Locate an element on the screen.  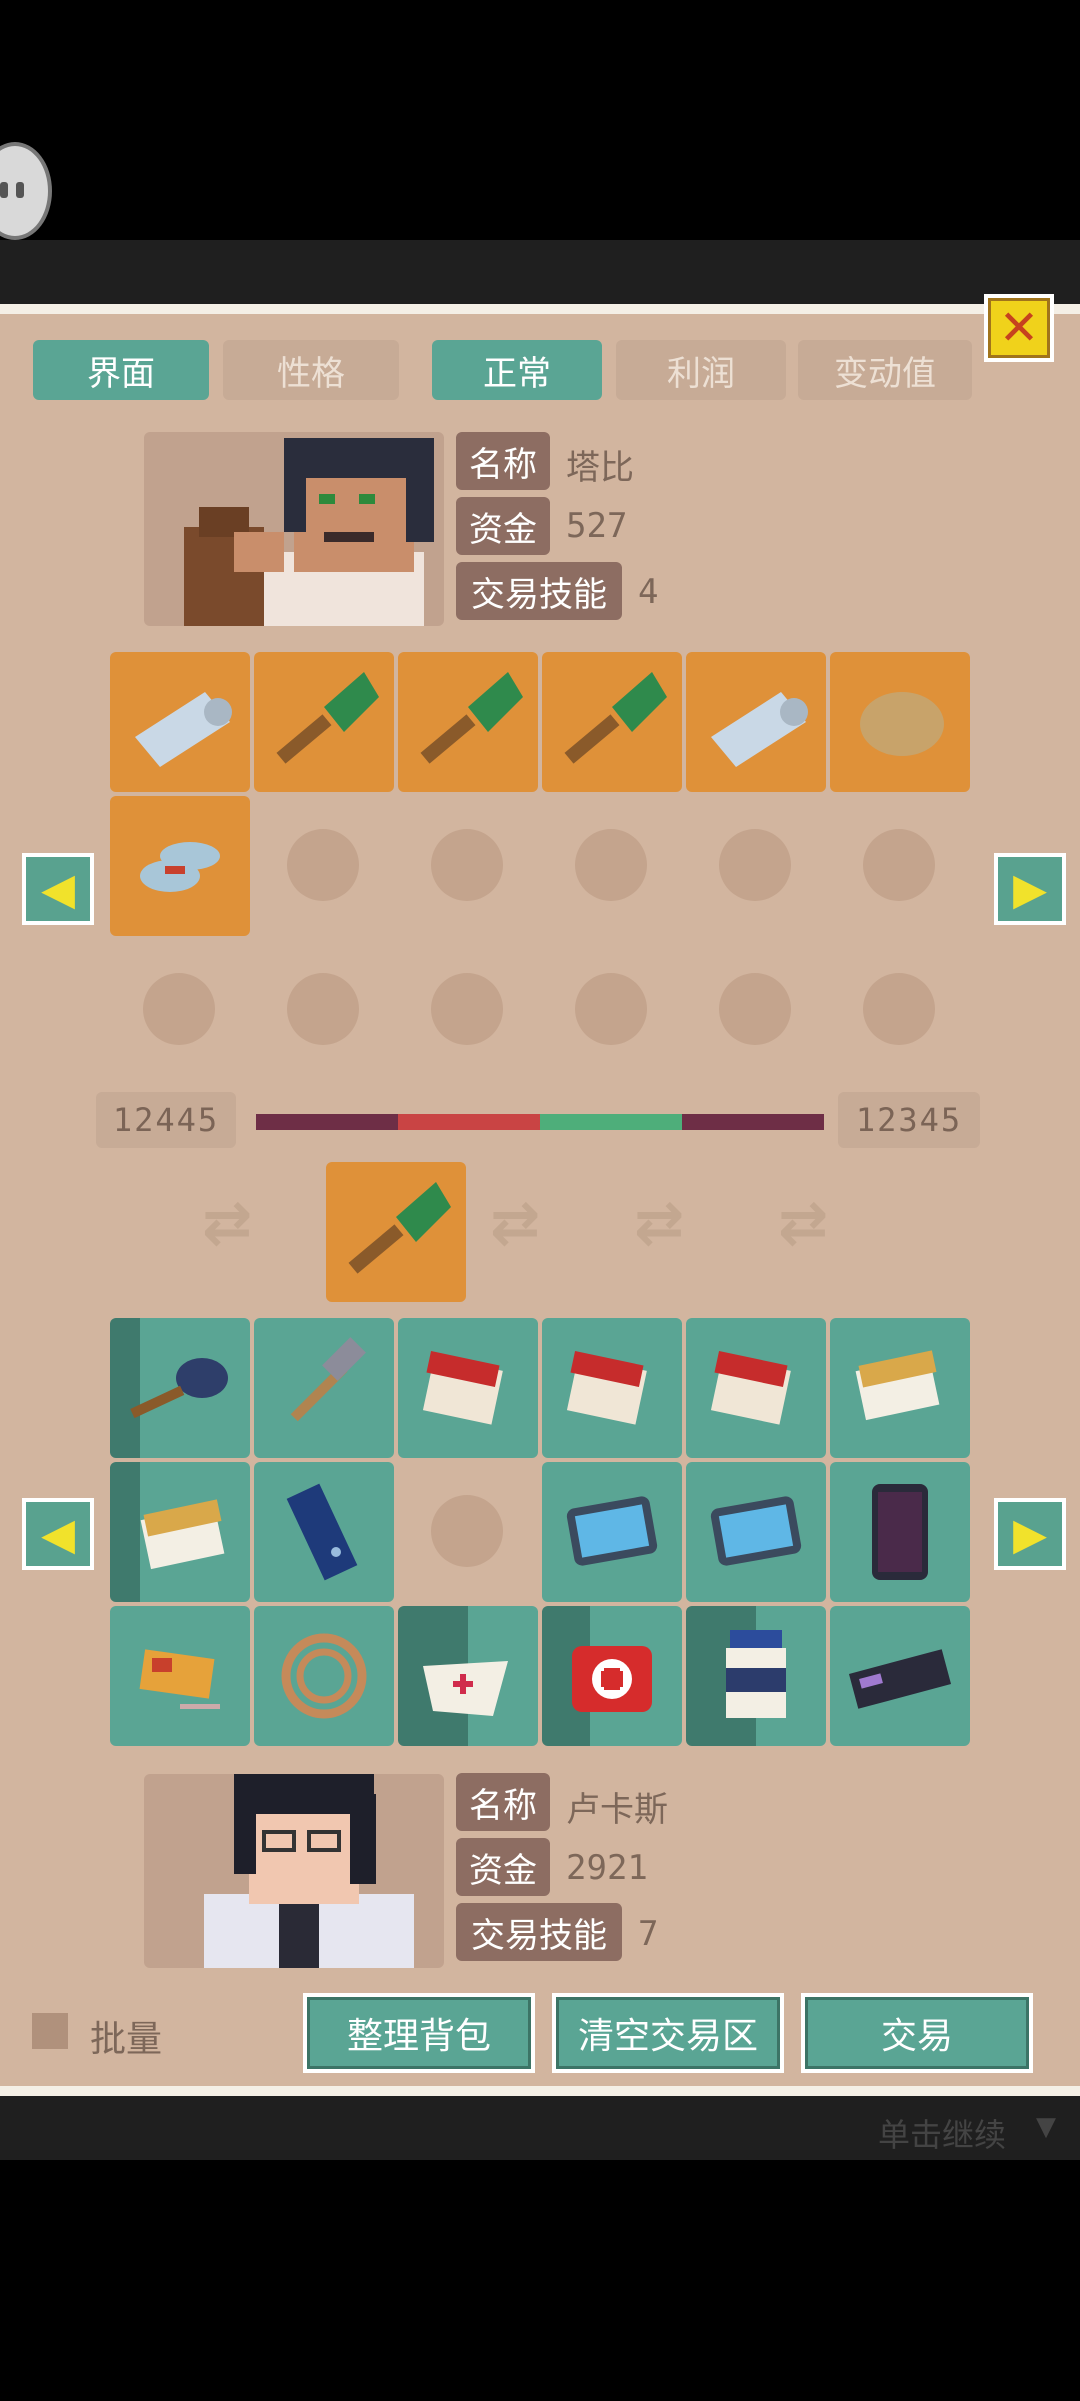
trader-name-label: 名称 is located at coordinates (503, 461).